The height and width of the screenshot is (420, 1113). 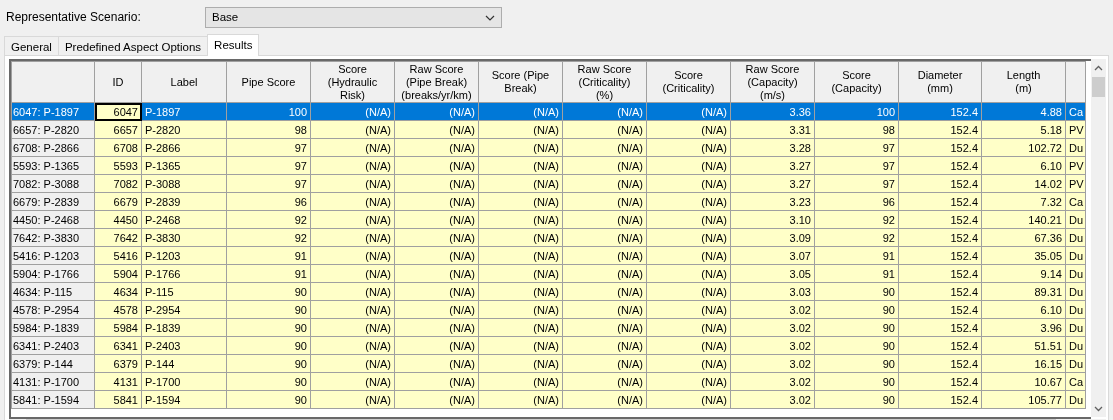 What do you see at coordinates (940, 82) in the screenshot?
I see `column-header: Diameter (mm)` at bounding box center [940, 82].